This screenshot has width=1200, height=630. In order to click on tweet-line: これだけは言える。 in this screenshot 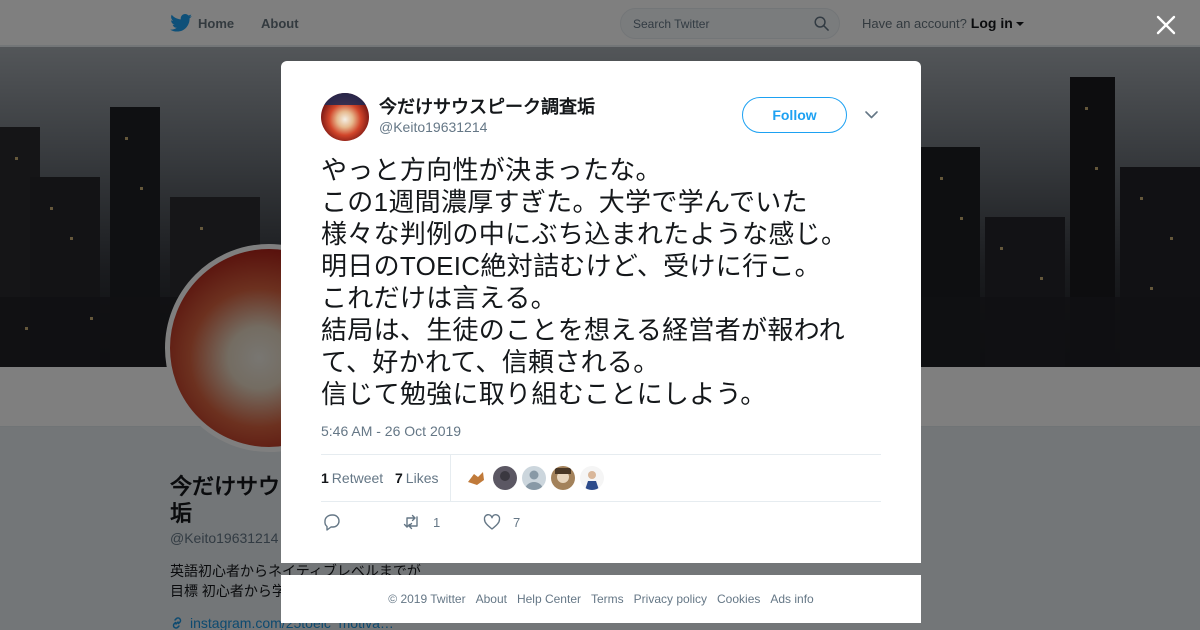, I will do `click(439, 298)`.